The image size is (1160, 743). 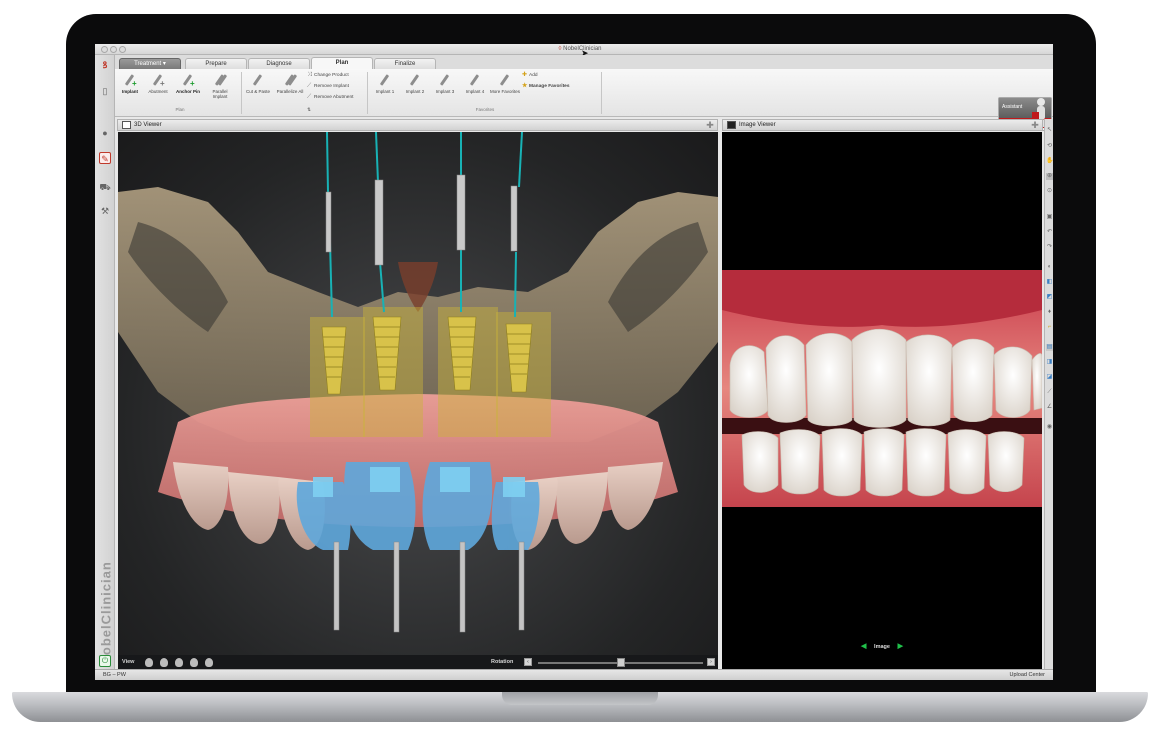 What do you see at coordinates (621, 662) in the screenshot?
I see `rotation-slider-thumb` at bounding box center [621, 662].